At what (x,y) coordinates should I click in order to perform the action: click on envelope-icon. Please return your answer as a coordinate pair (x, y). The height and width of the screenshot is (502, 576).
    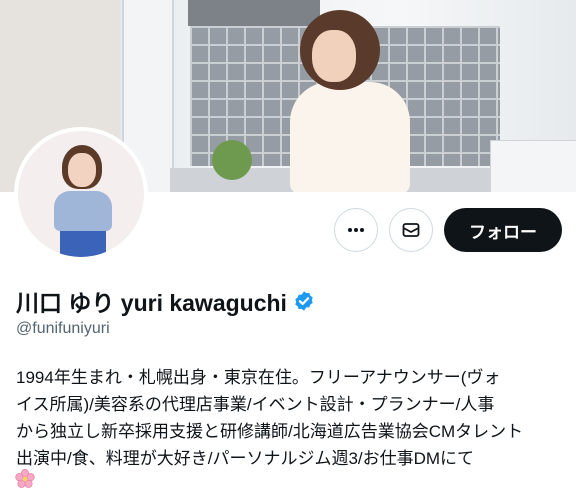
    Looking at the image, I should click on (411, 230).